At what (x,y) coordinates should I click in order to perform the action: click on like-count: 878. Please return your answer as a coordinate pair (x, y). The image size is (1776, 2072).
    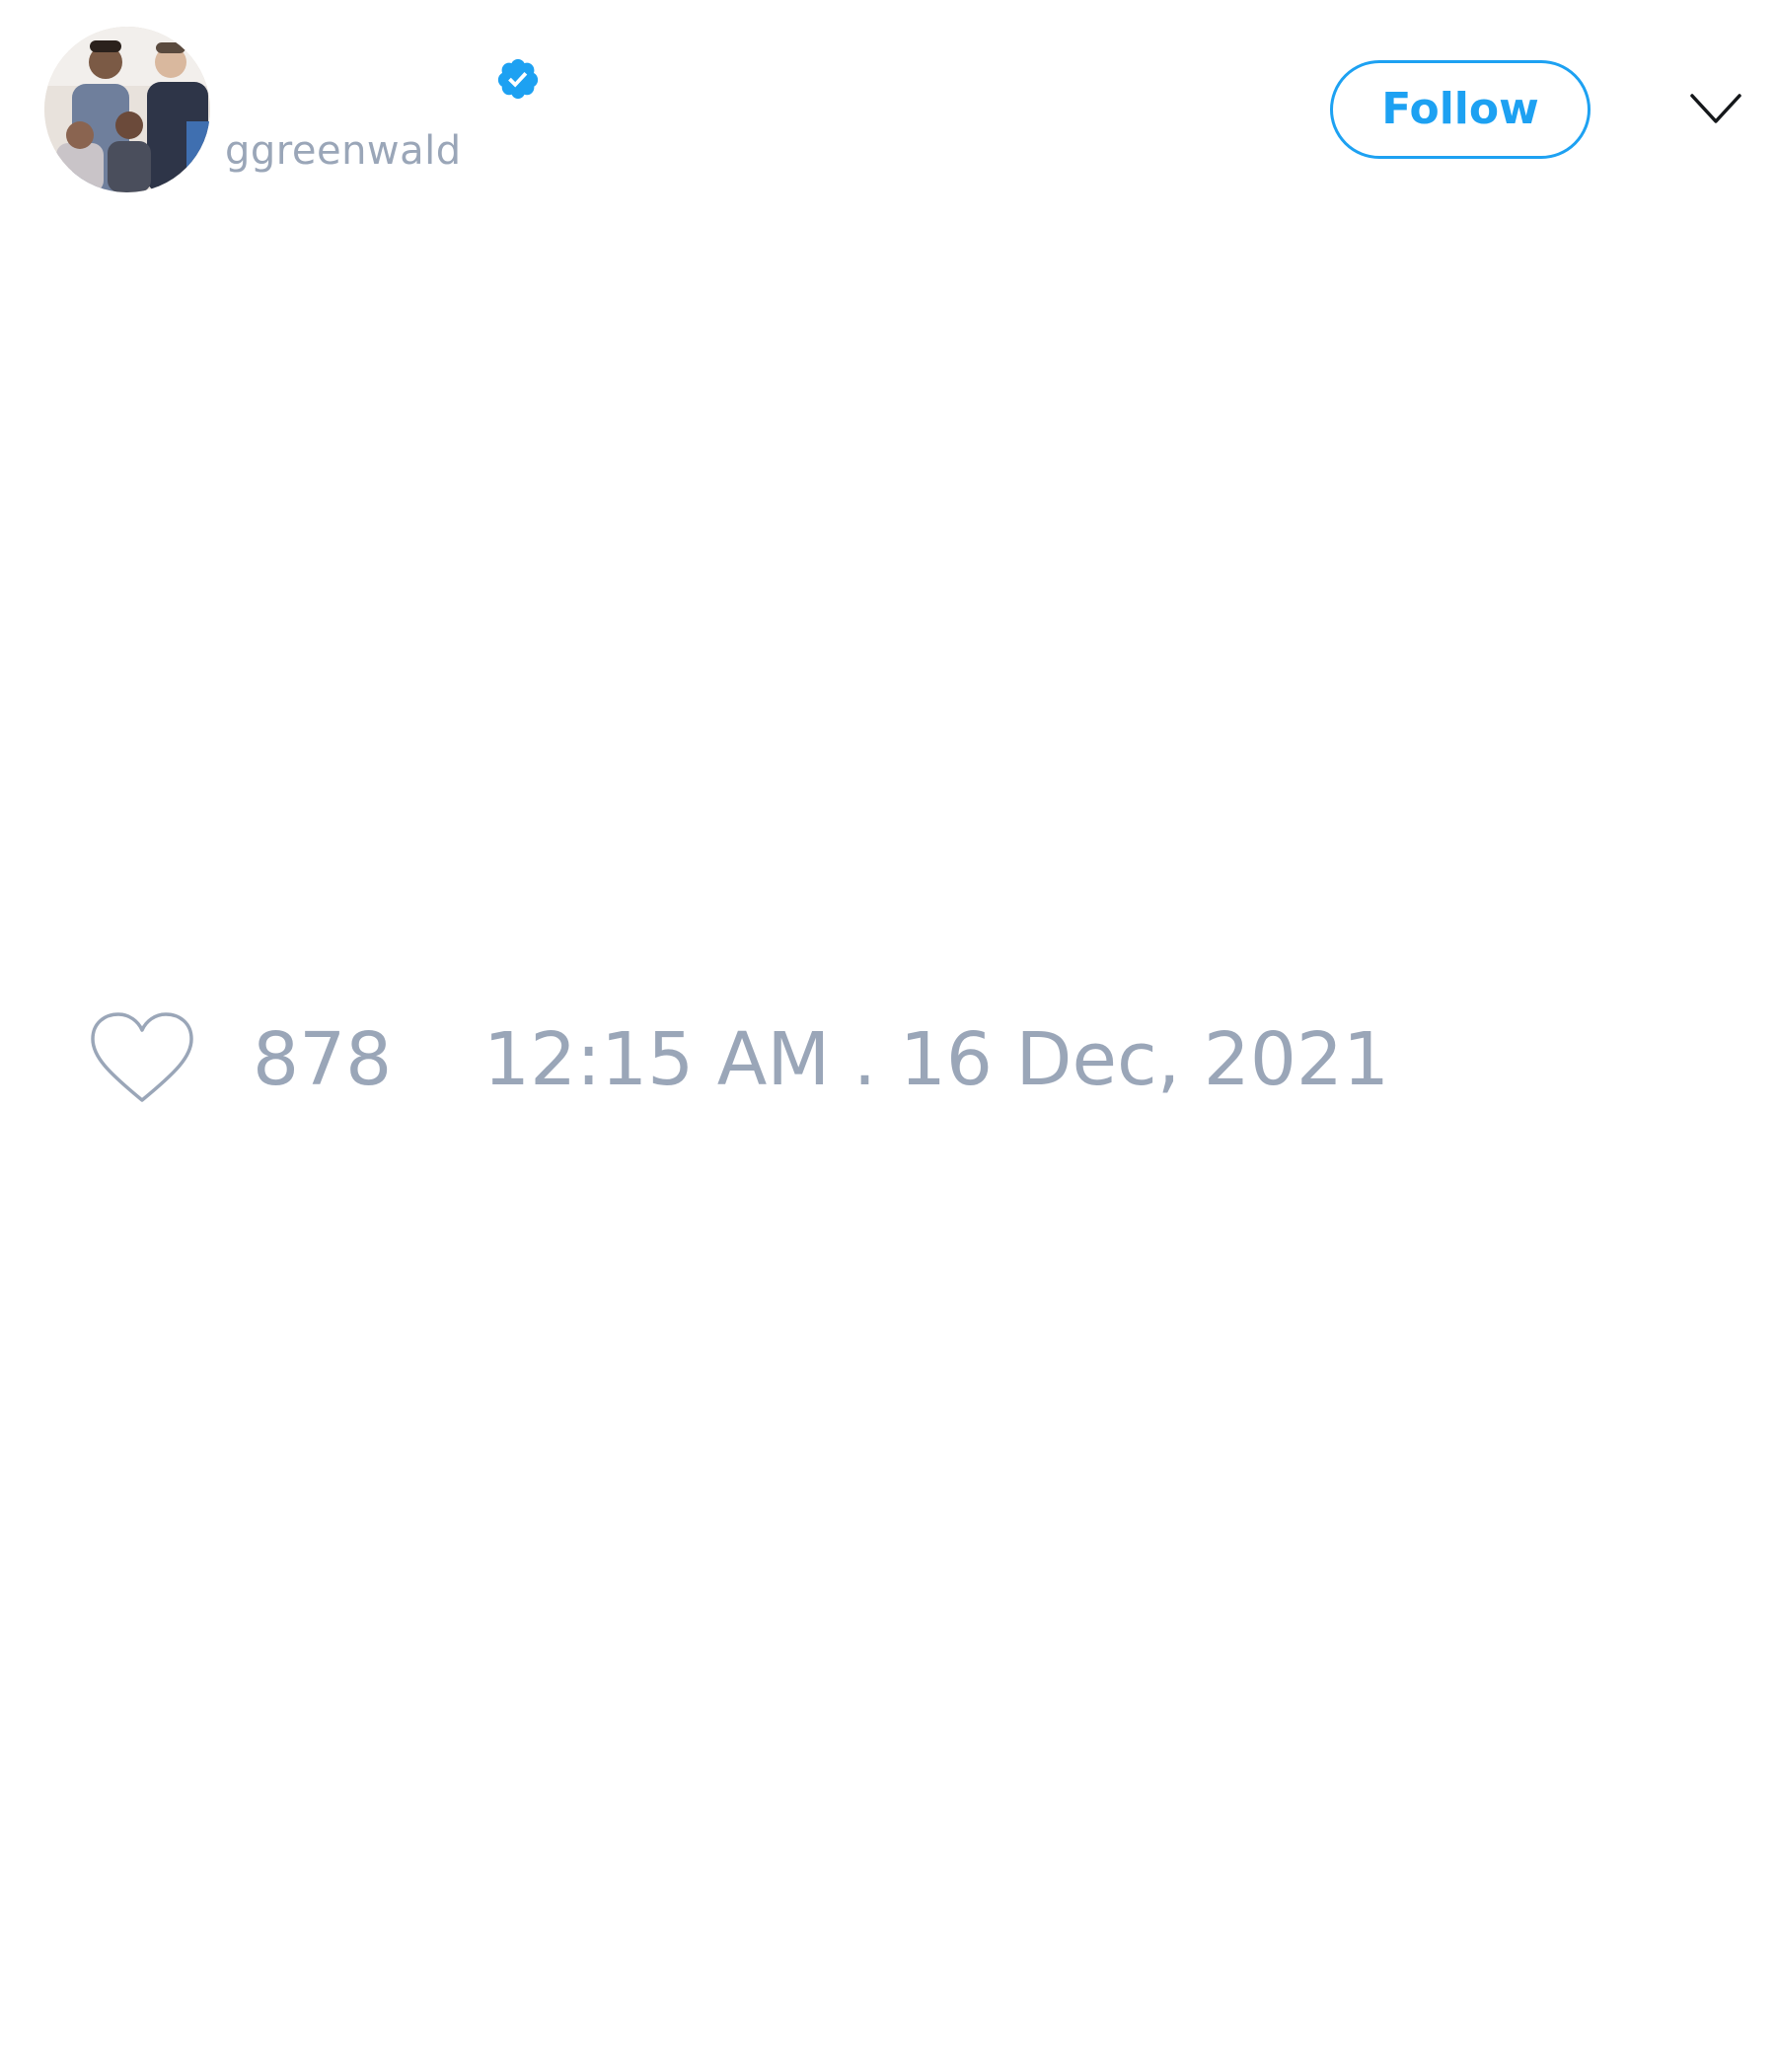
    Looking at the image, I should click on (323, 1060).